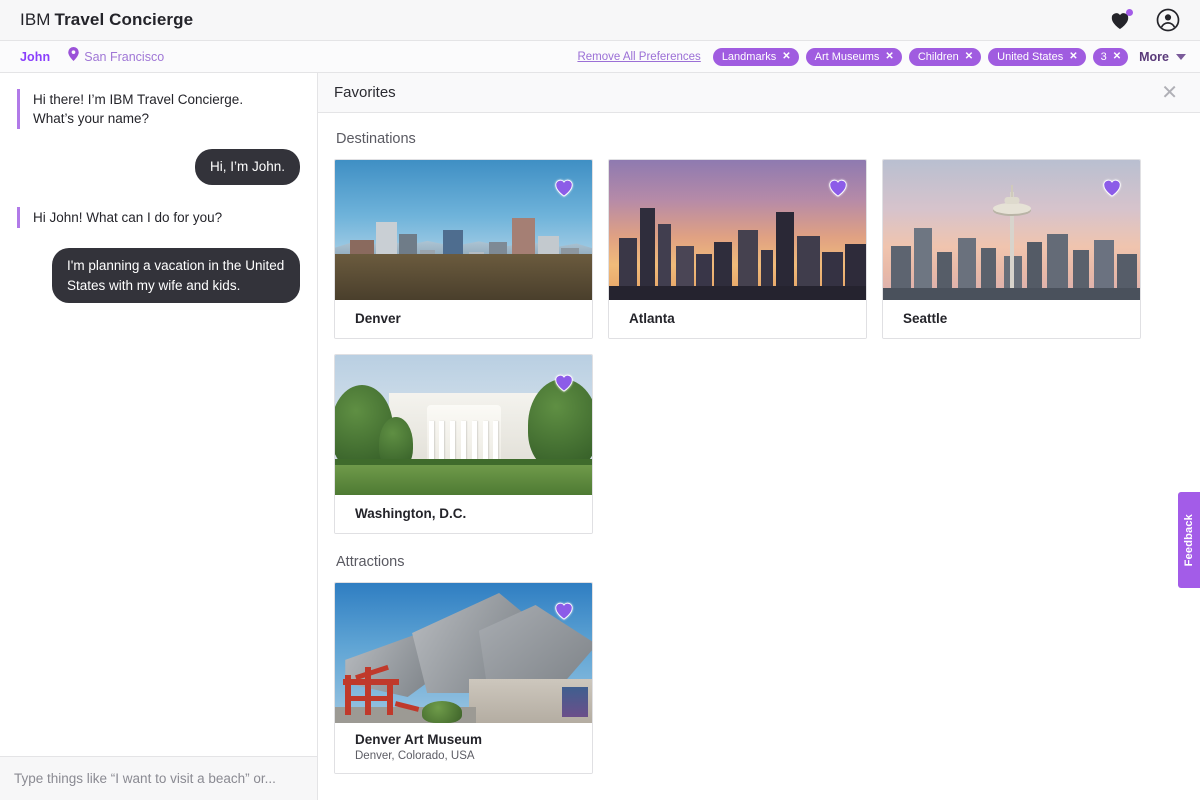  I want to click on preference-tag-art-museums: Art Museums ✕, so click(853, 56).